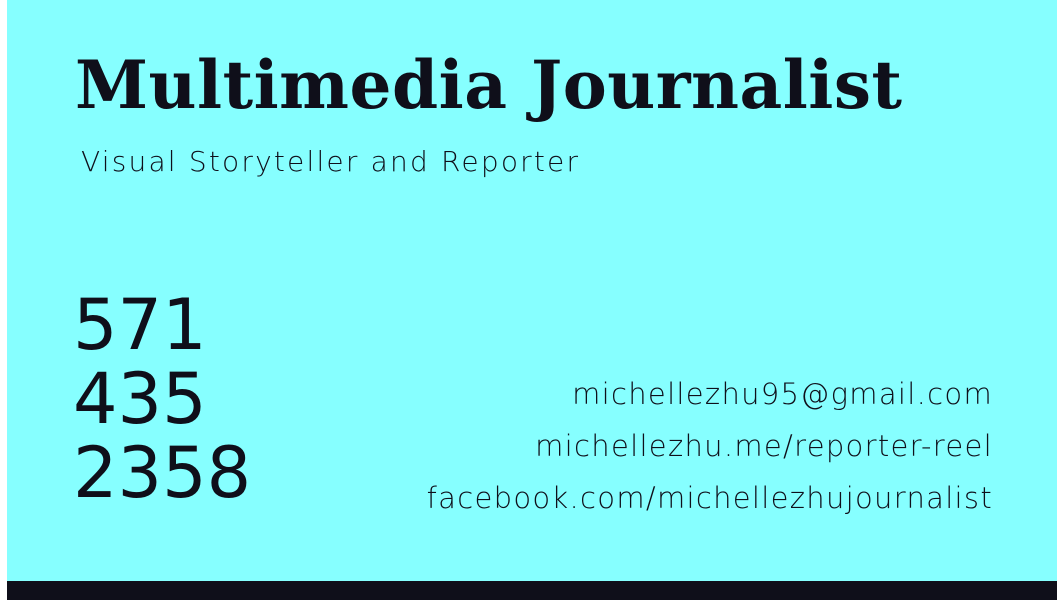 This screenshot has width=1062, height=607. Describe the element at coordinates (331, 161) in the screenshot. I see `card-subtitle: Visual Storyteller and Reporter` at that location.